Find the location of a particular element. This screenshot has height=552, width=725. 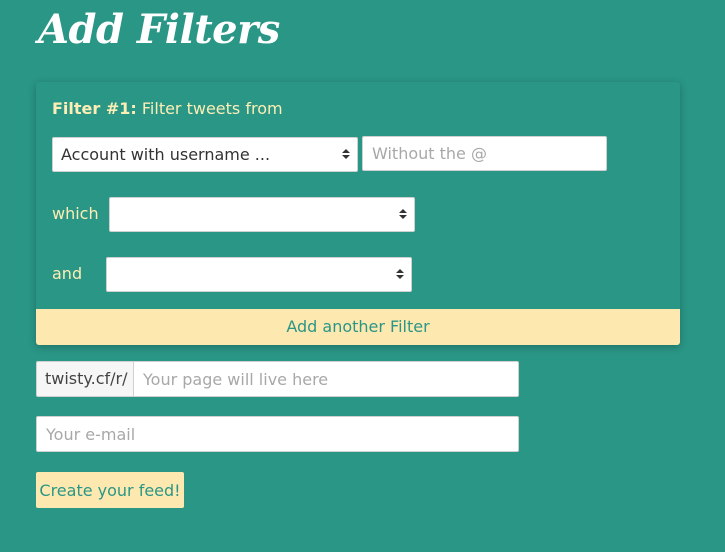

and-label: and is located at coordinates (67, 273).